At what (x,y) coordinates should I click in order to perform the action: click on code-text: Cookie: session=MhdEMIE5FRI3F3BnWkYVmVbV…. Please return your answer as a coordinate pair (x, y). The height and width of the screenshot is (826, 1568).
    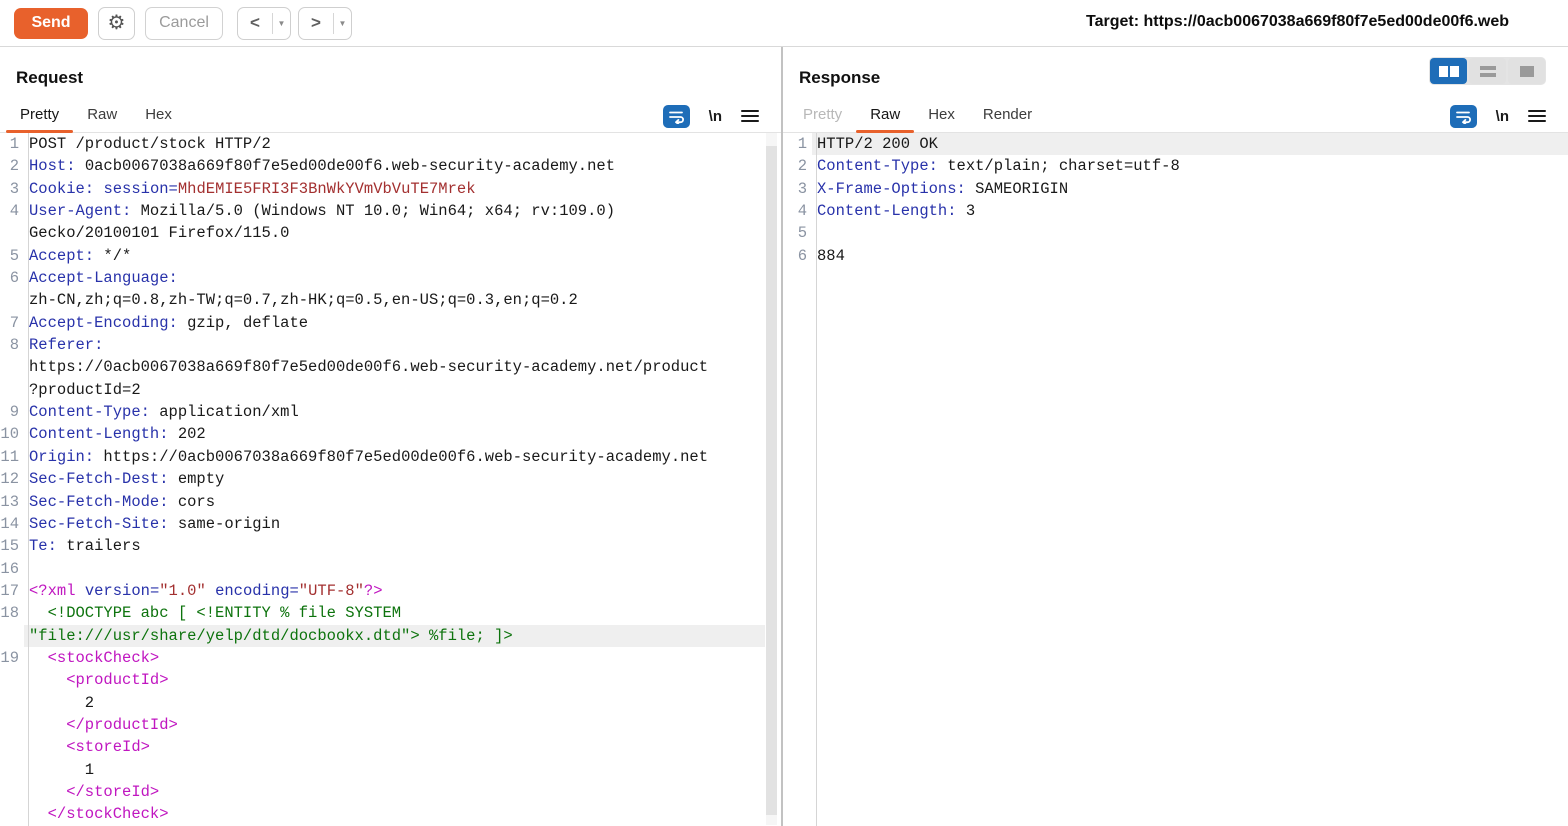
    Looking at the image, I should click on (252, 188).